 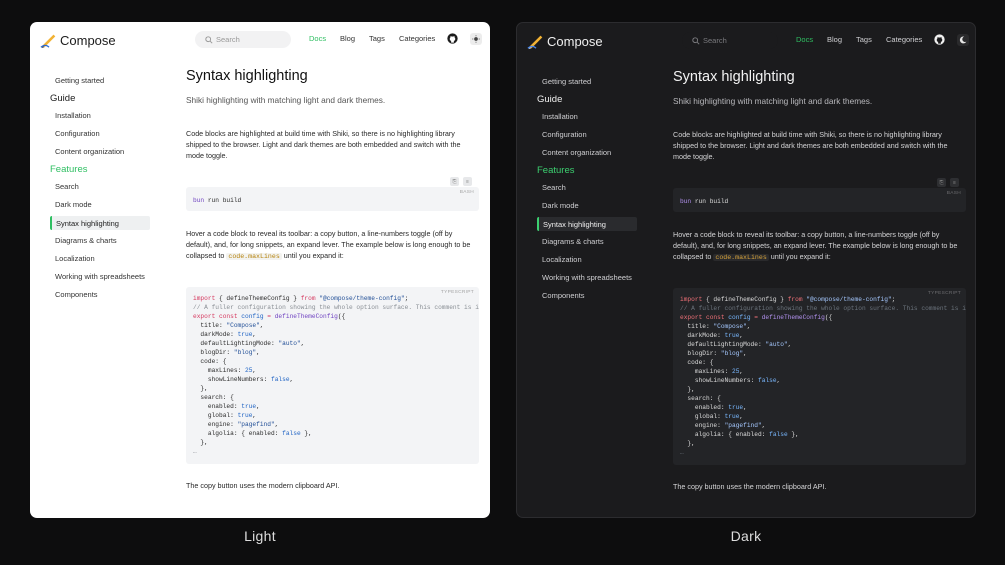 I want to click on code-token: export const, so click(x=215, y=316).